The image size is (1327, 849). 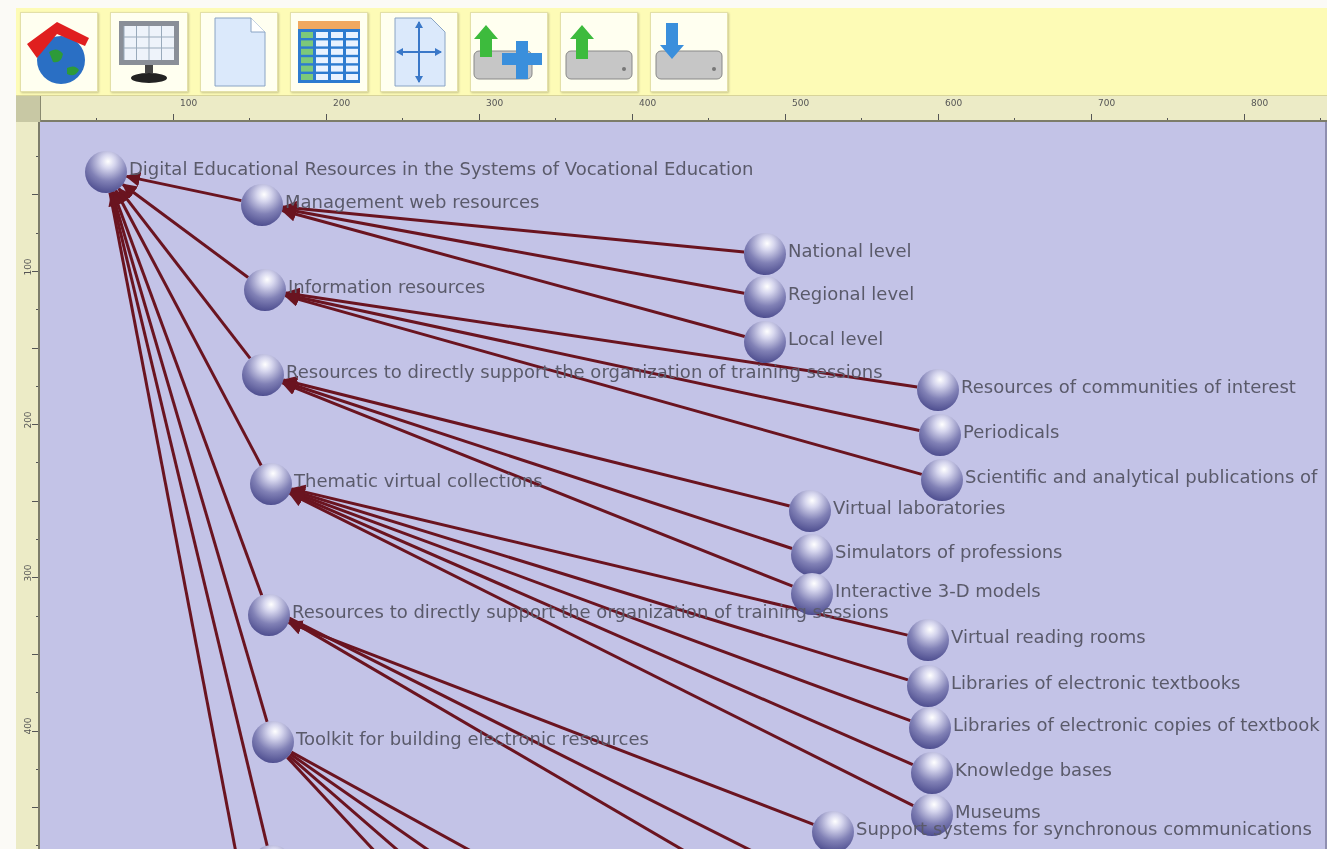 I want to click on node-label: National level, so click(x=850, y=251).